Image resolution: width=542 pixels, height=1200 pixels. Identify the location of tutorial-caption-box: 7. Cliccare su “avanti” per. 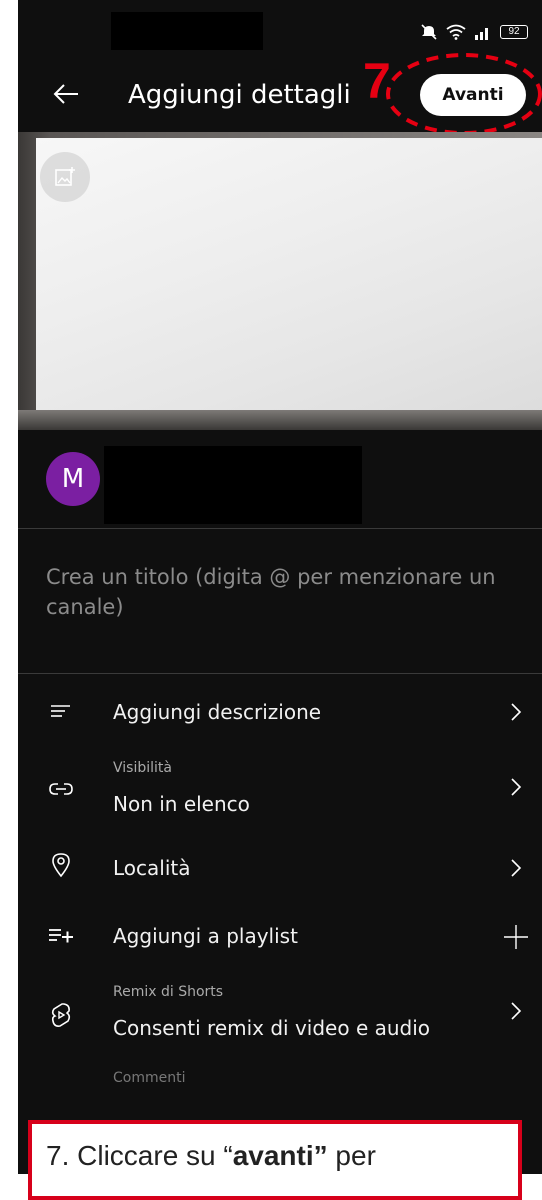
(275, 1160).